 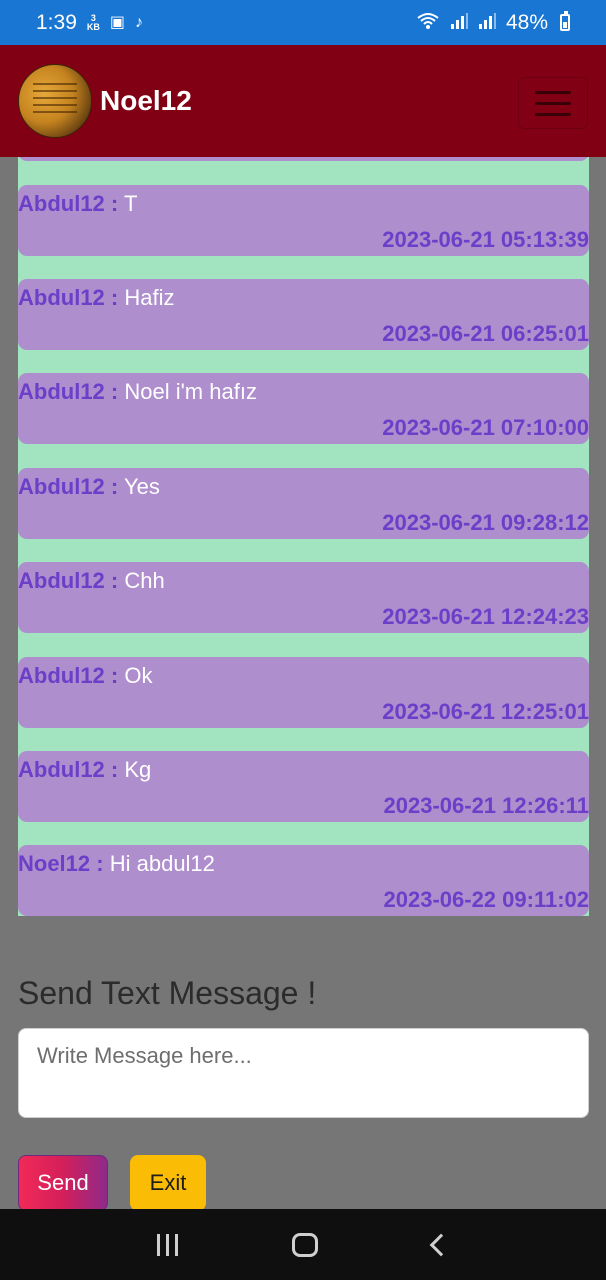 I want to click on message-timestamp: 2023-06-21 12:26:11, so click(x=486, y=805).